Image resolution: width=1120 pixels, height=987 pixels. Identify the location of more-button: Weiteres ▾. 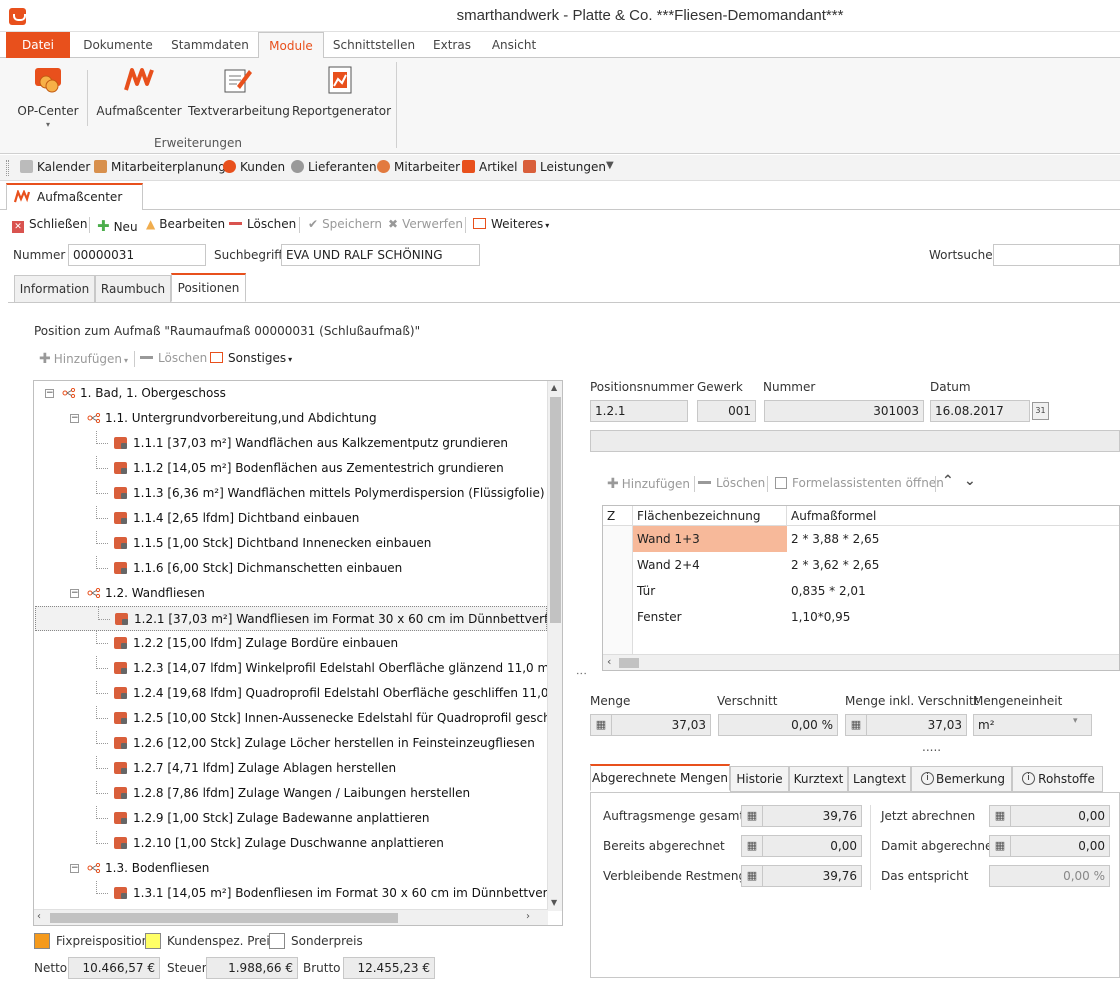
(511, 224).